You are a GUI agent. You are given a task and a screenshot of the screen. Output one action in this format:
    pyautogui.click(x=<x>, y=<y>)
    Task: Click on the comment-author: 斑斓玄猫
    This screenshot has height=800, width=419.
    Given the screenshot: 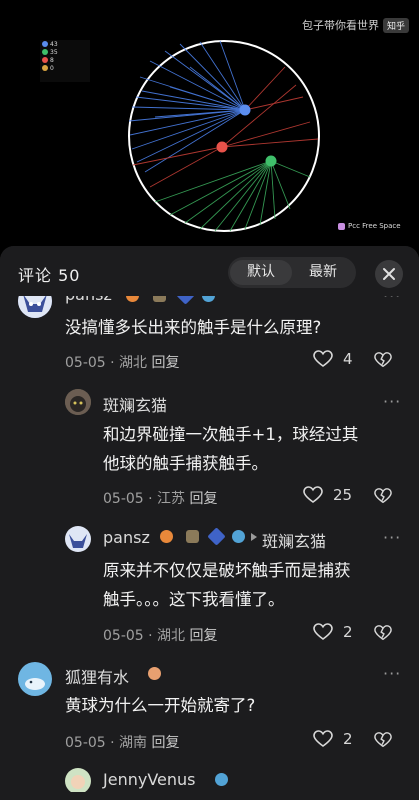 What is the action you would take?
    pyautogui.click(x=135, y=404)
    